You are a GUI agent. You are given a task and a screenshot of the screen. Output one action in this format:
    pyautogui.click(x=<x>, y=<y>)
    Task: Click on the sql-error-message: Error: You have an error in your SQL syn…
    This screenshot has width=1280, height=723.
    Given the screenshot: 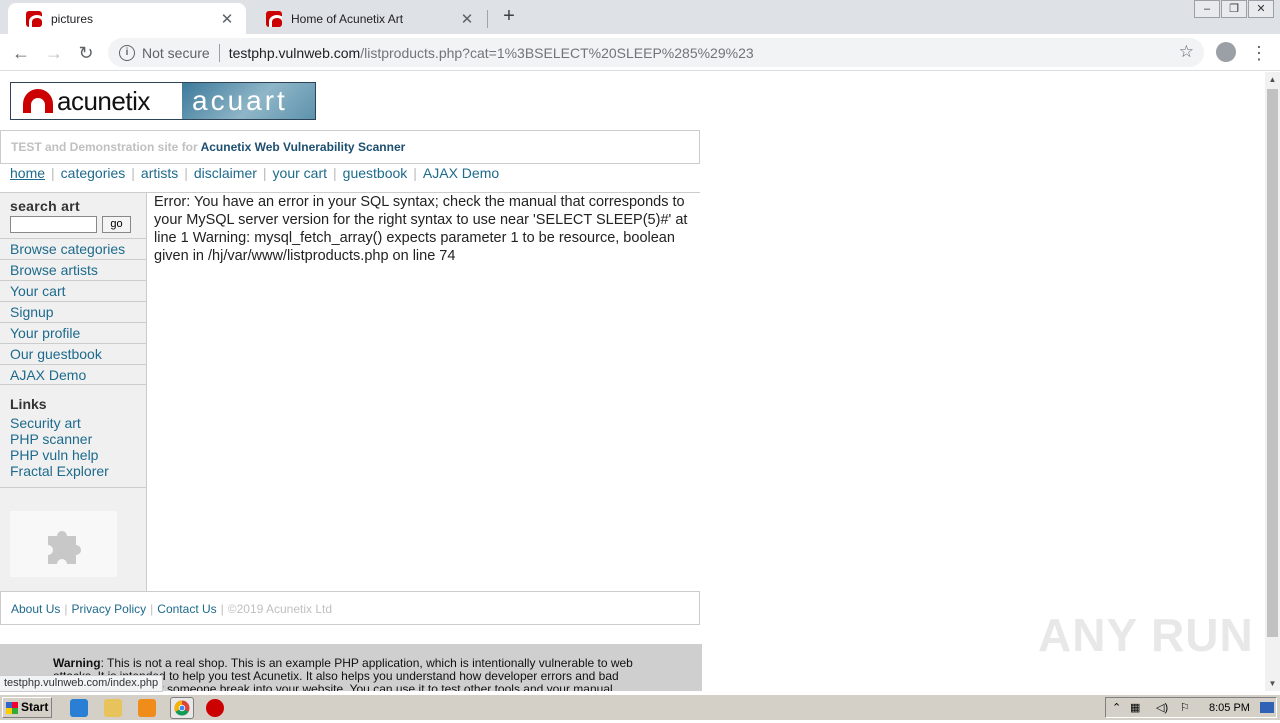 What is the action you would take?
    pyautogui.click(x=421, y=229)
    